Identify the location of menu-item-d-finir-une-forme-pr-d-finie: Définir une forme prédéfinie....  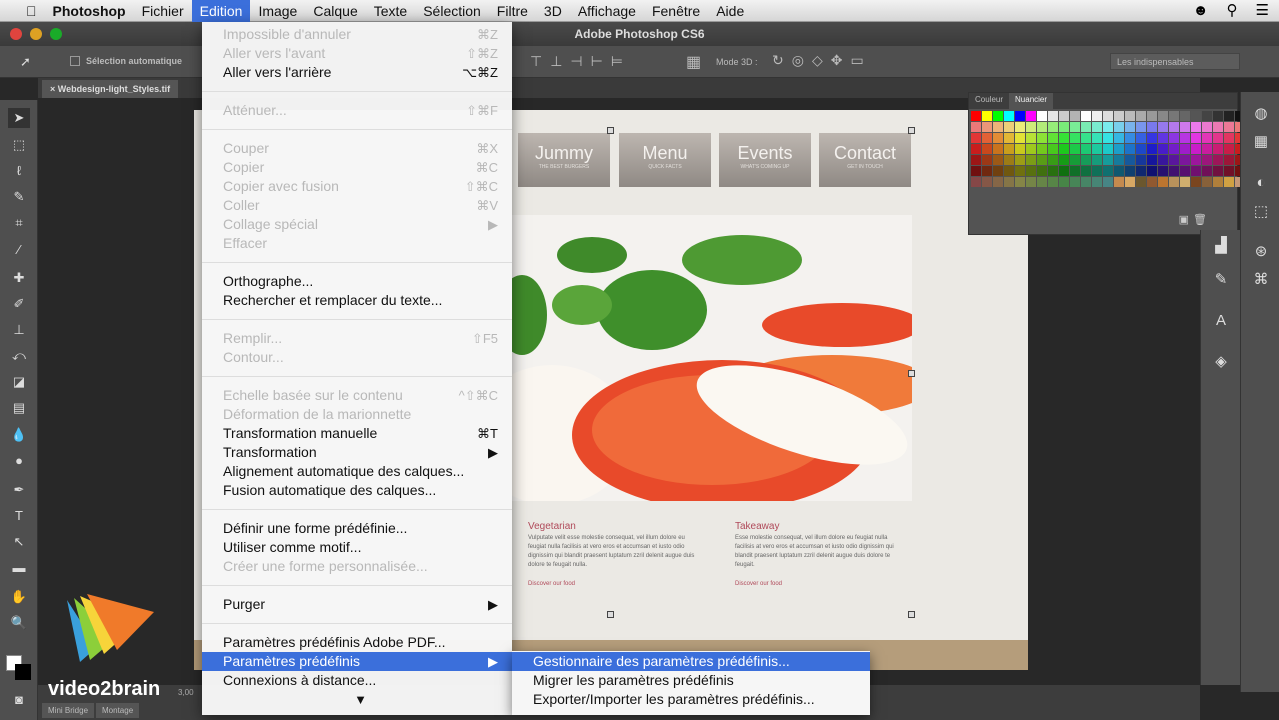
(357, 528).